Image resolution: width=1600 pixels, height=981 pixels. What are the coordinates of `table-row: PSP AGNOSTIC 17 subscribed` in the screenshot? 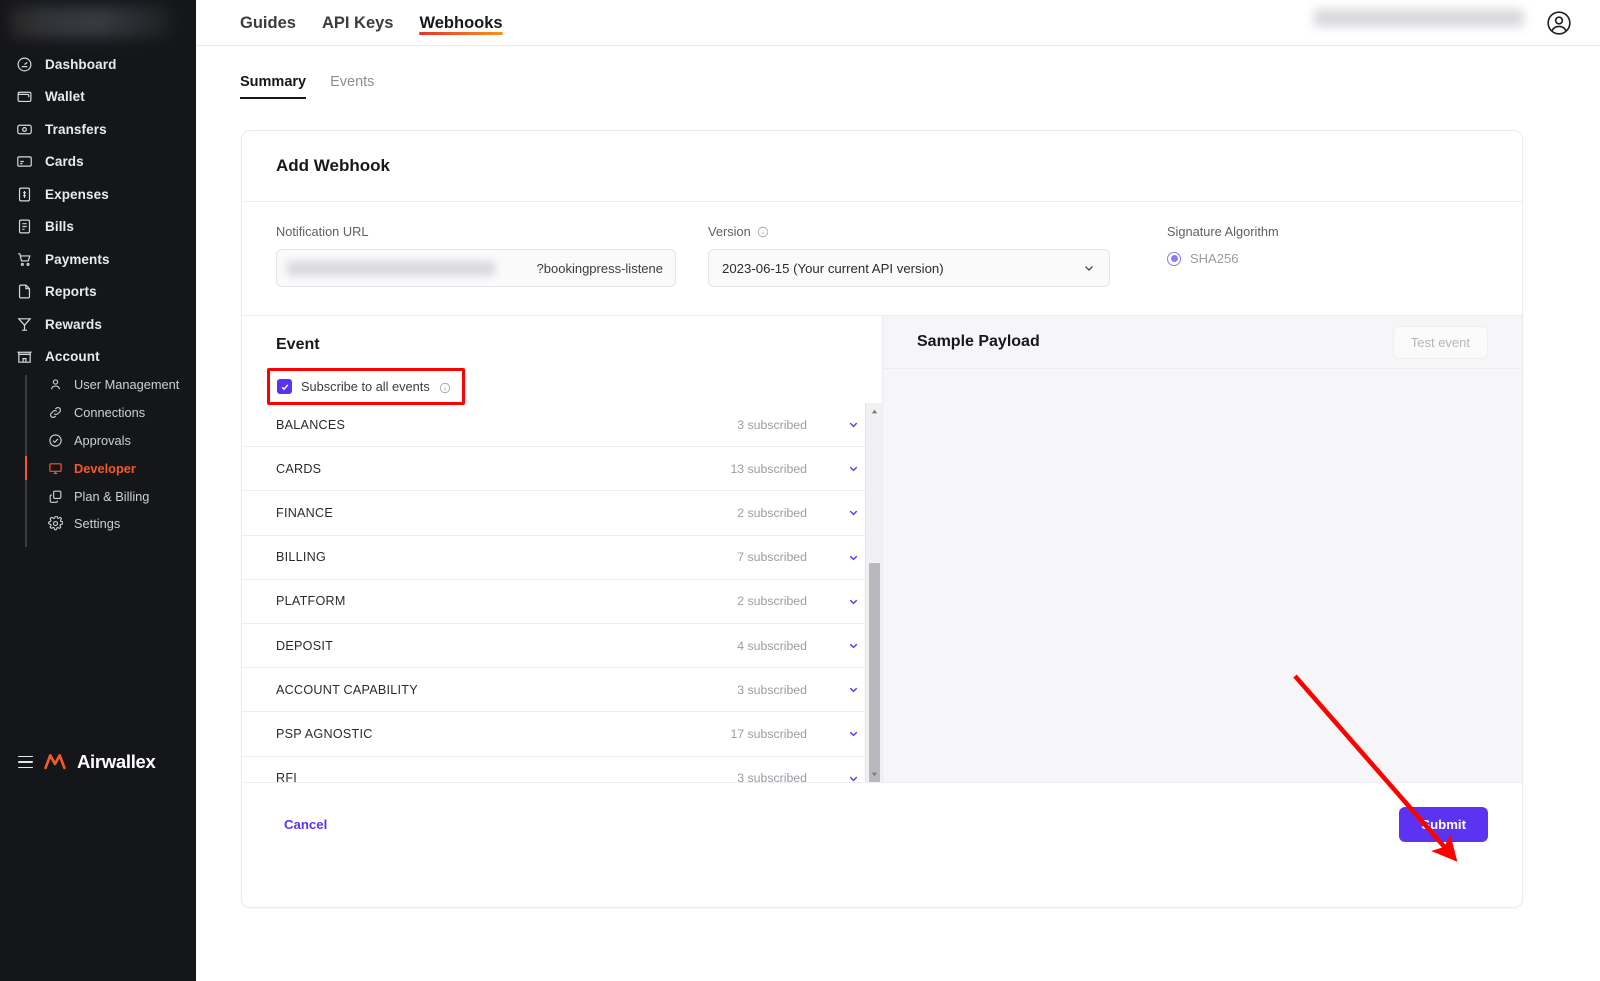 It's located at (553, 734).